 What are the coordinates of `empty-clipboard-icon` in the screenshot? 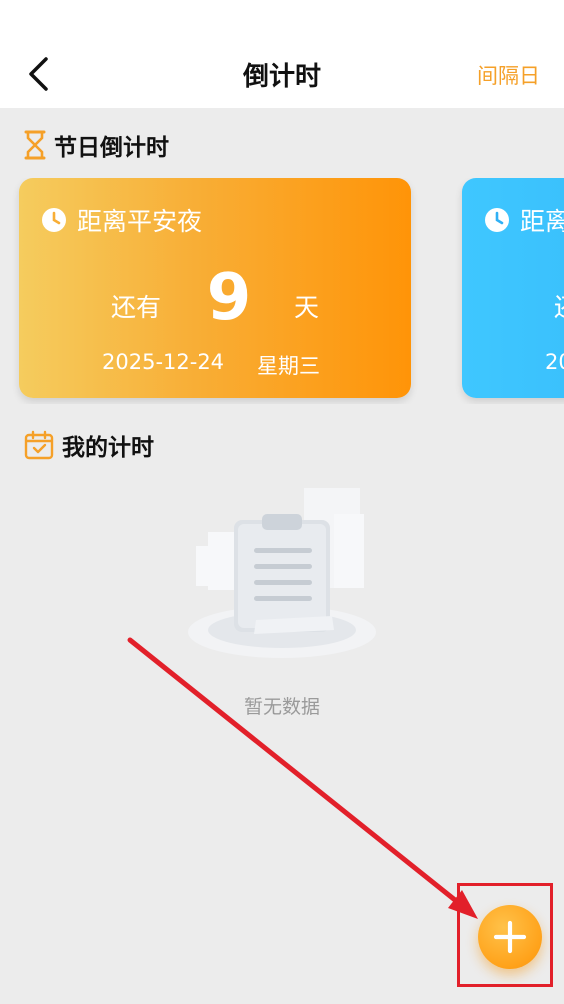 It's located at (282, 573).